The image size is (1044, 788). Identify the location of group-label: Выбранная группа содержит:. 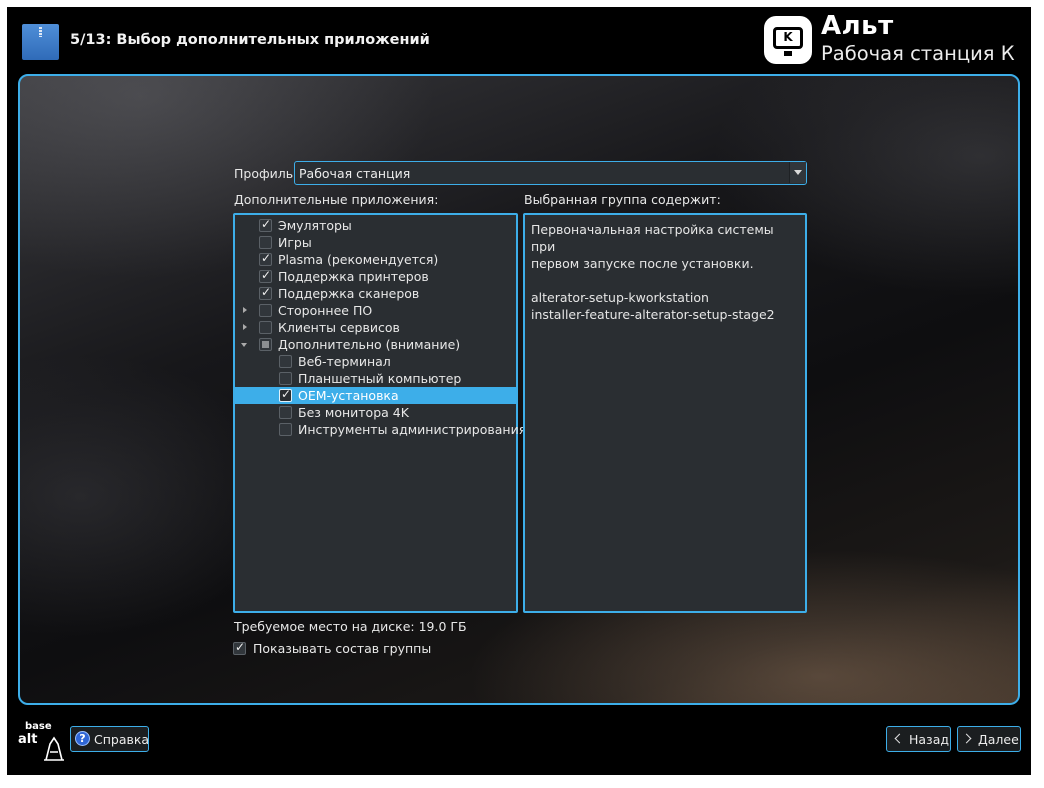
(622, 199).